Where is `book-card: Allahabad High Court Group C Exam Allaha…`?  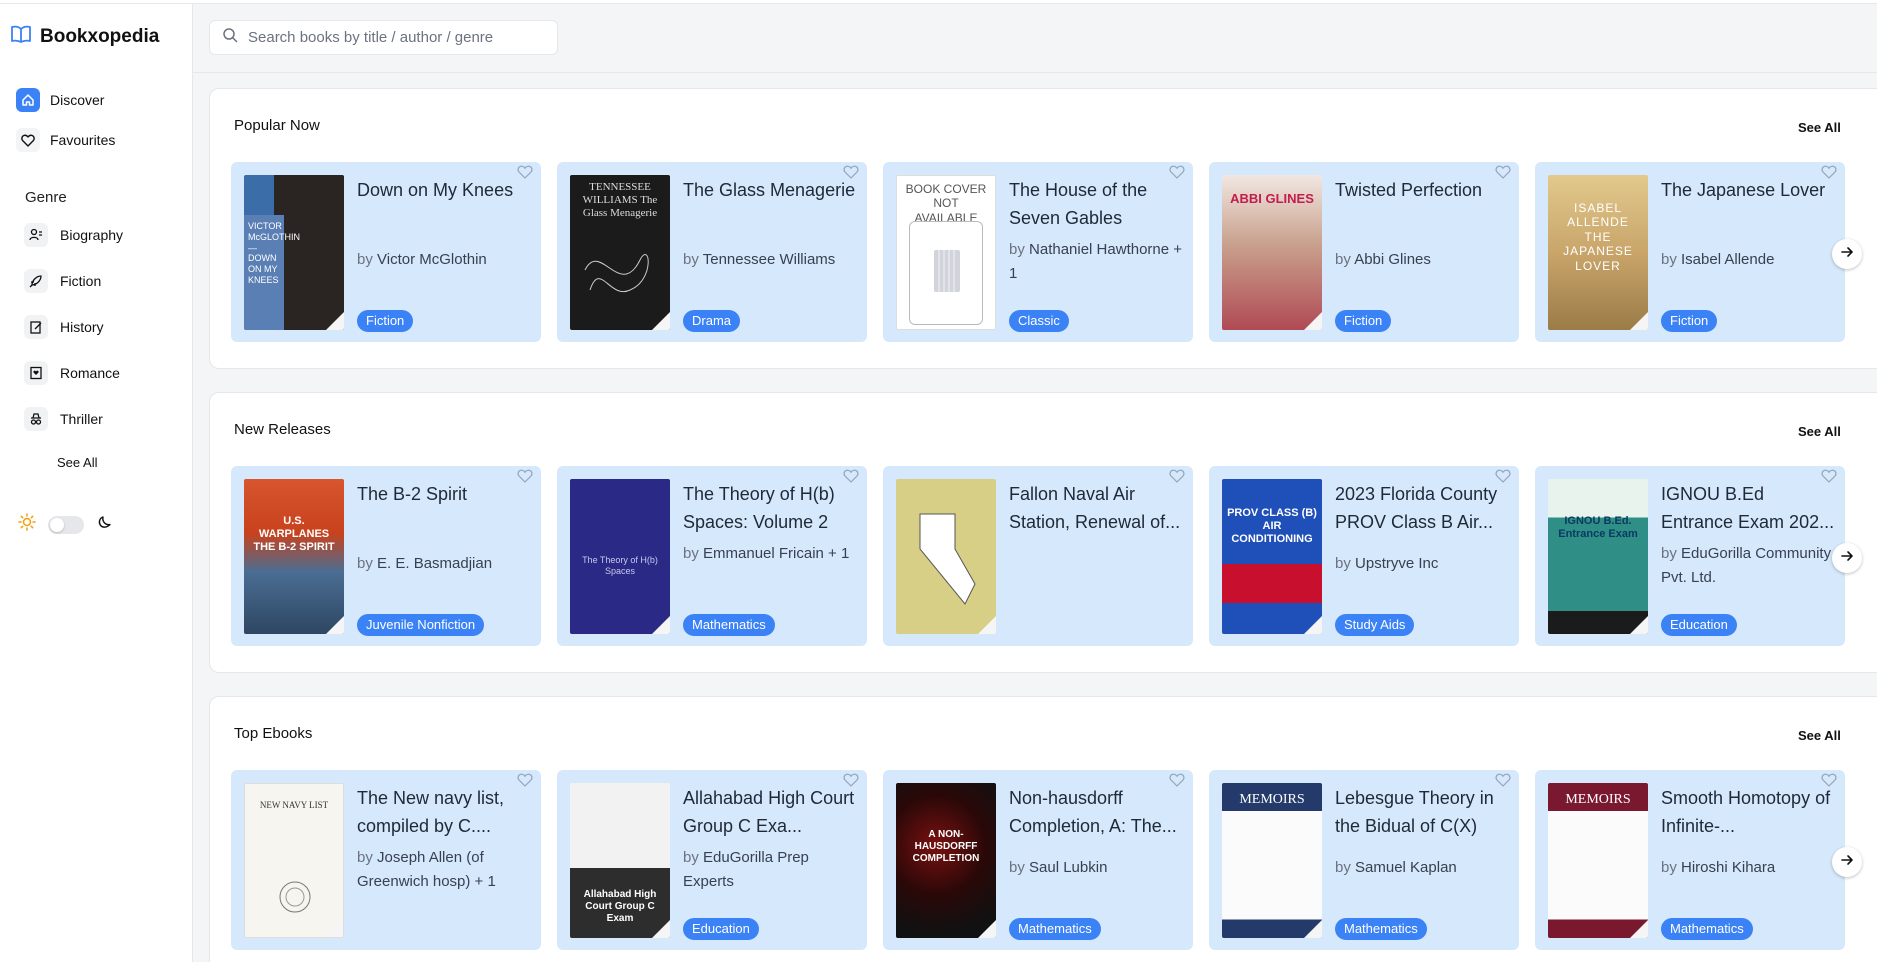 book-card: Allahabad High Court Group C Exam Allaha… is located at coordinates (712, 860).